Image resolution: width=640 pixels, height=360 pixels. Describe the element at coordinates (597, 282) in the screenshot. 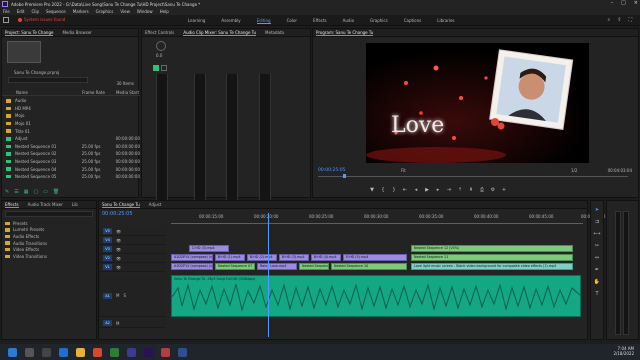

I see `hand-tool-icon: ✋` at that location.